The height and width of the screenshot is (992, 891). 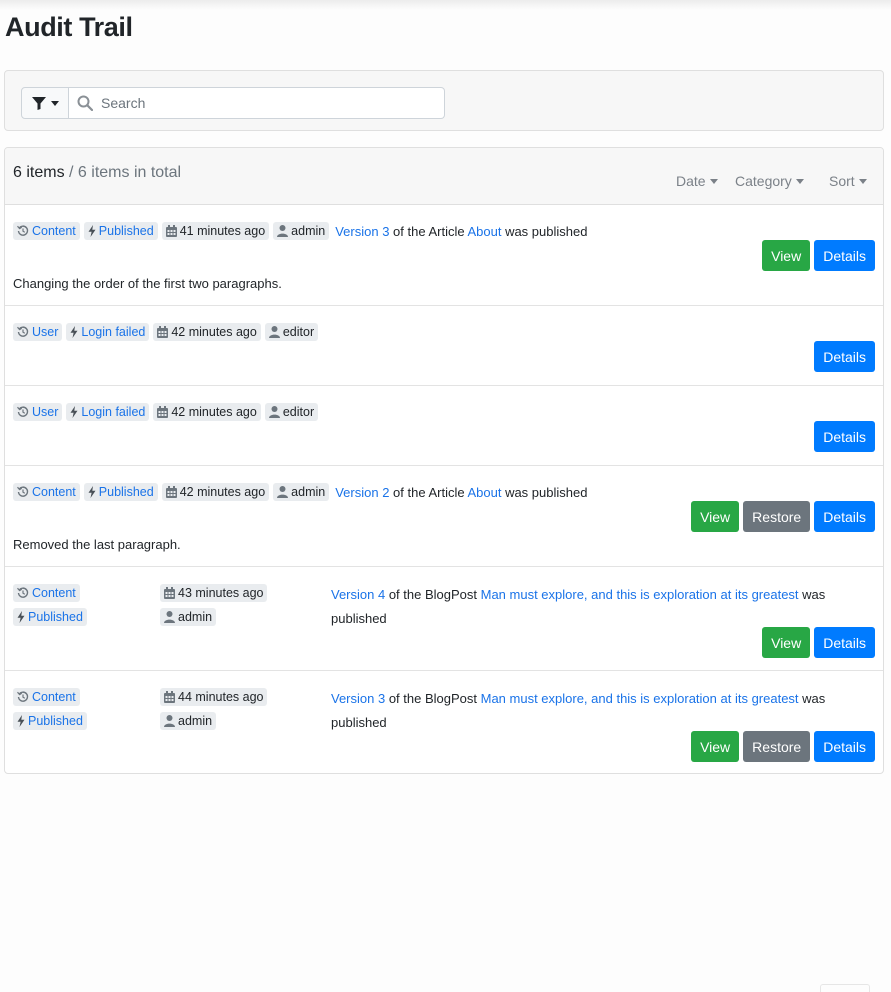 I want to click on search-group, so click(x=233, y=103).